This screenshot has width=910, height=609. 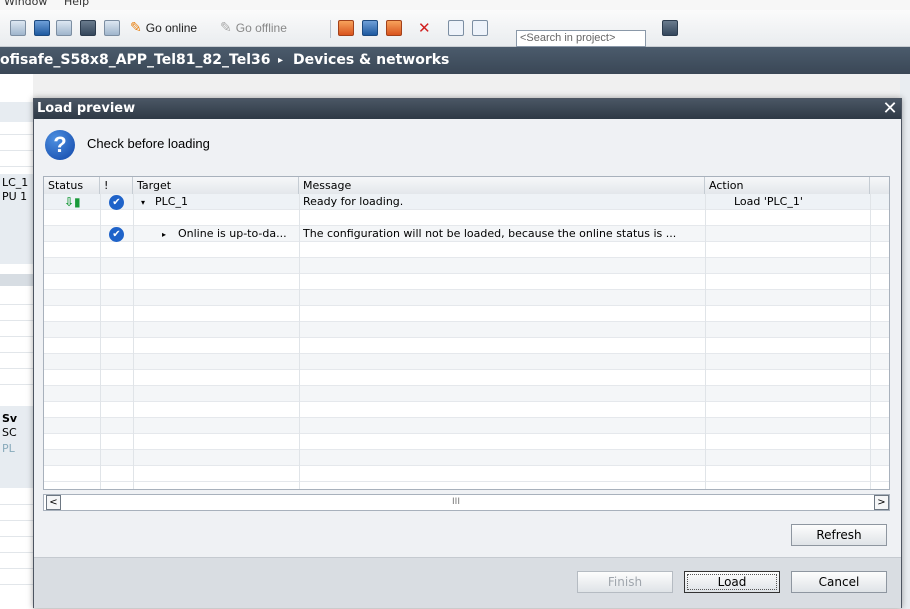 I want to click on split-horizontal-icon, so click(x=456, y=28).